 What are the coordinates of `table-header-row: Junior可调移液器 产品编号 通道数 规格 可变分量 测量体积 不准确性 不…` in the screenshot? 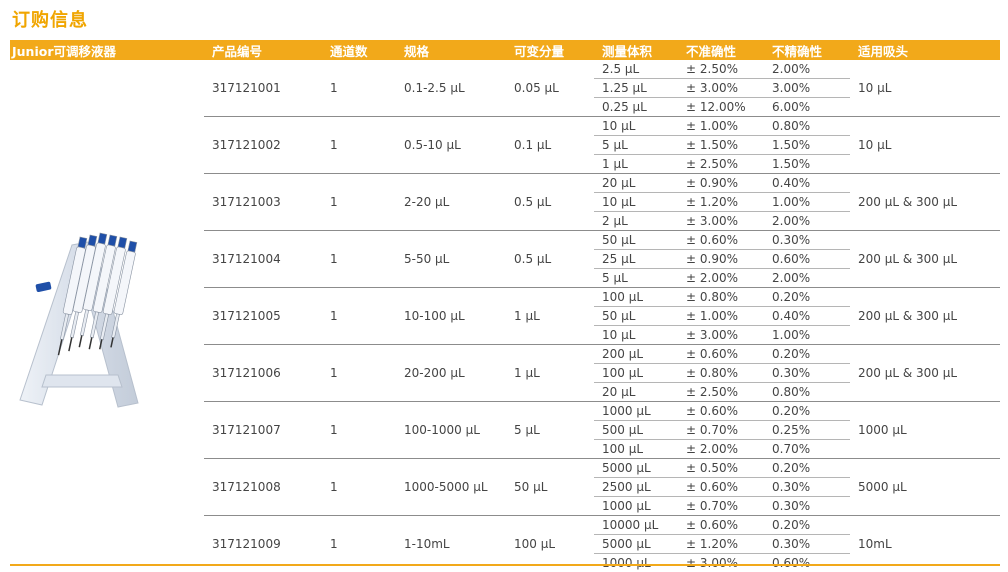 It's located at (505, 50).